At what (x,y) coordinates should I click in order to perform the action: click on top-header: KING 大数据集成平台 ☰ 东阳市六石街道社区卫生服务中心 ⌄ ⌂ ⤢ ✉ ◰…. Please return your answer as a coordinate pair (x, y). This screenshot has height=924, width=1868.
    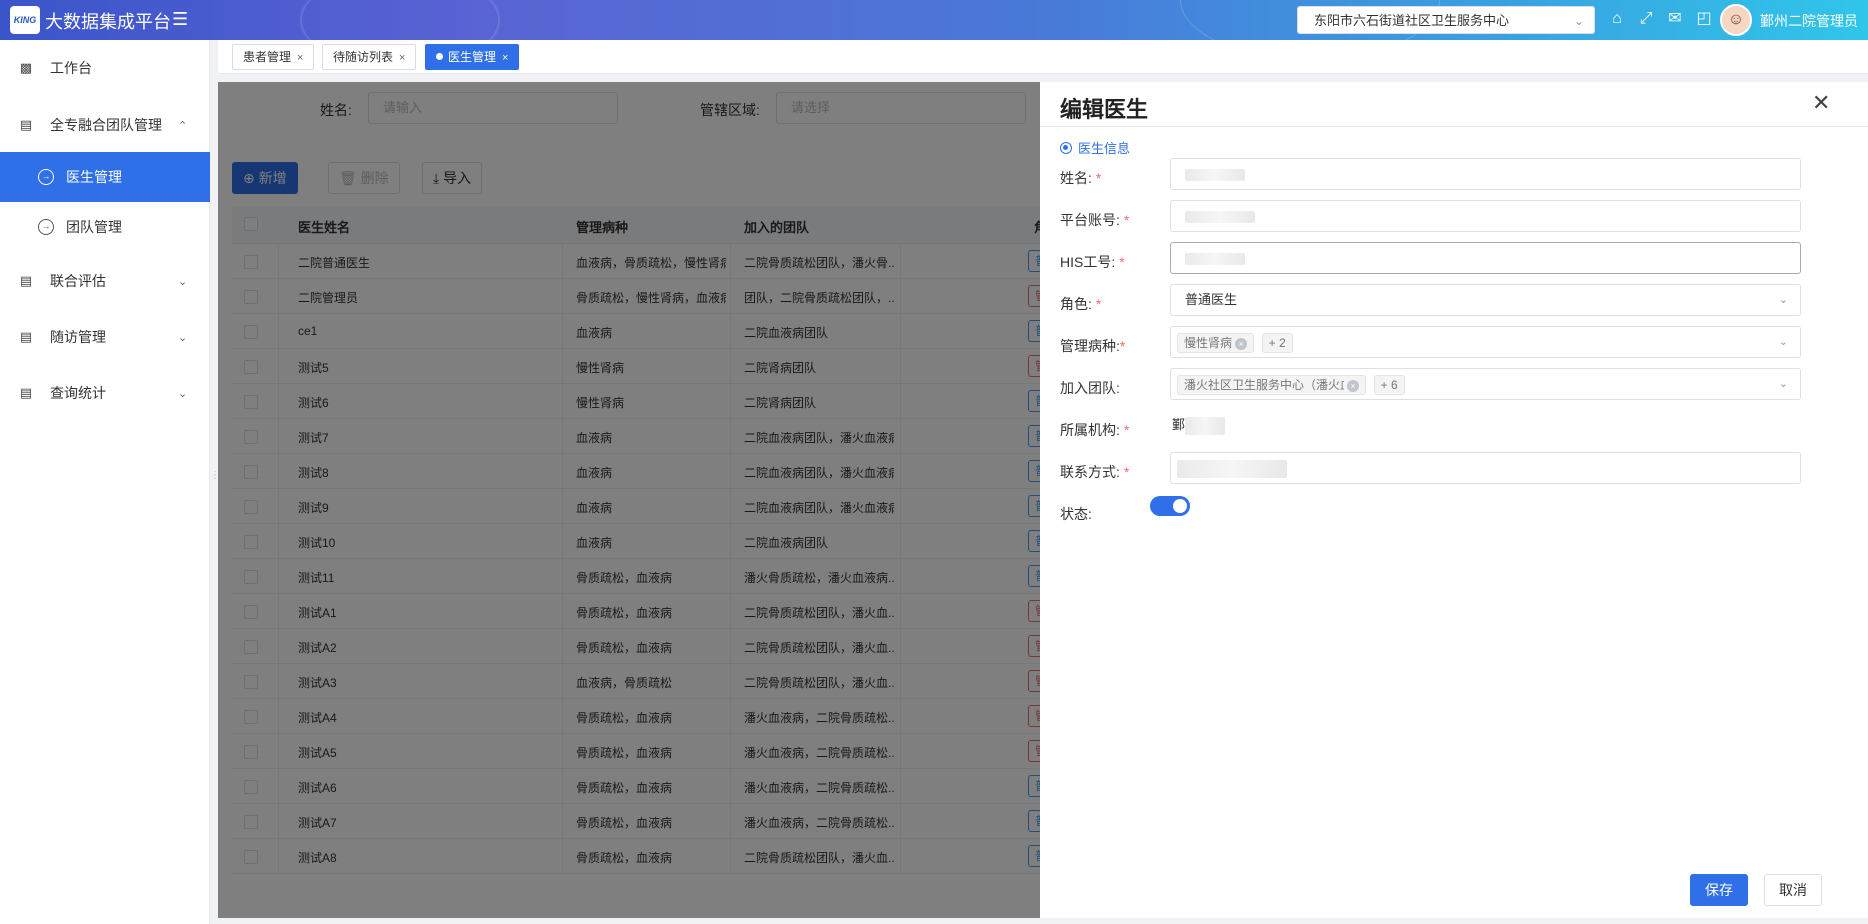
    Looking at the image, I should click on (934, 20).